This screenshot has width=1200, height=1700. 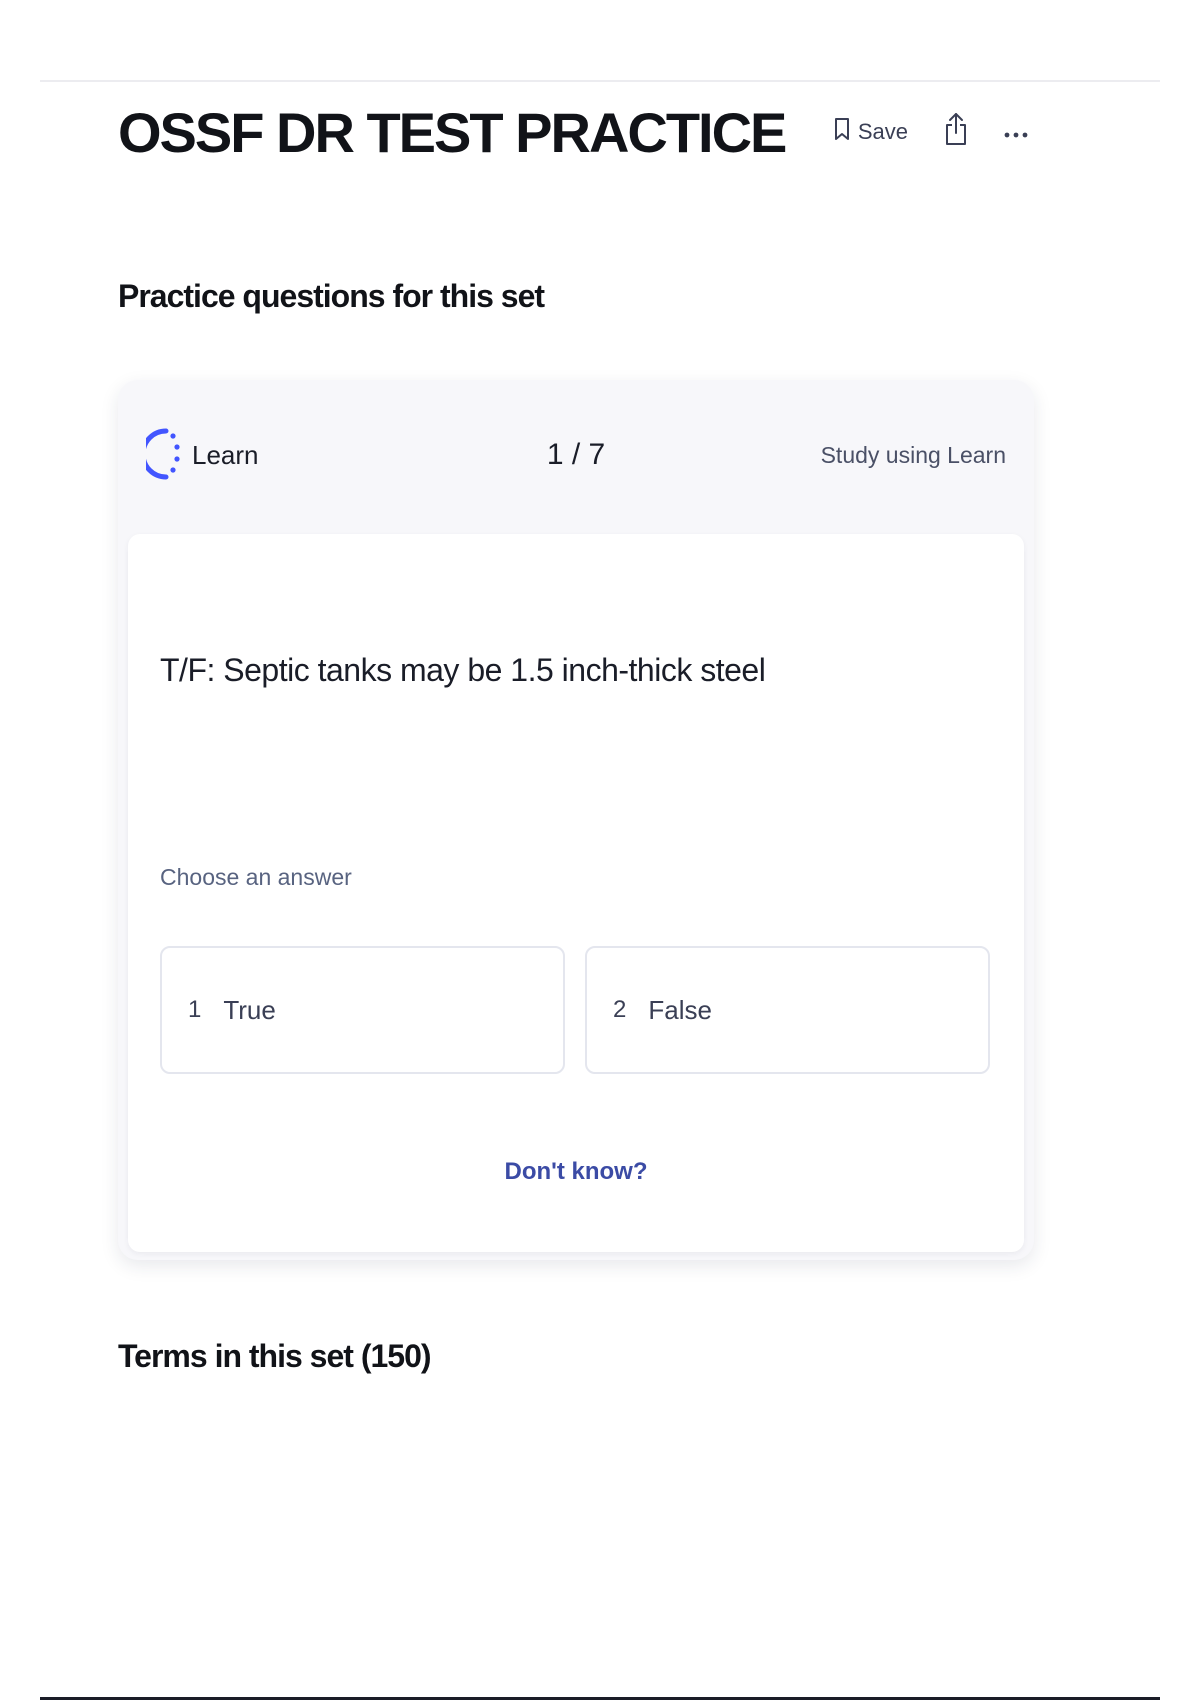 What do you see at coordinates (331, 296) in the screenshot?
I see `practice-heading: Practice questions for this set` at bounding box center [331, 296].